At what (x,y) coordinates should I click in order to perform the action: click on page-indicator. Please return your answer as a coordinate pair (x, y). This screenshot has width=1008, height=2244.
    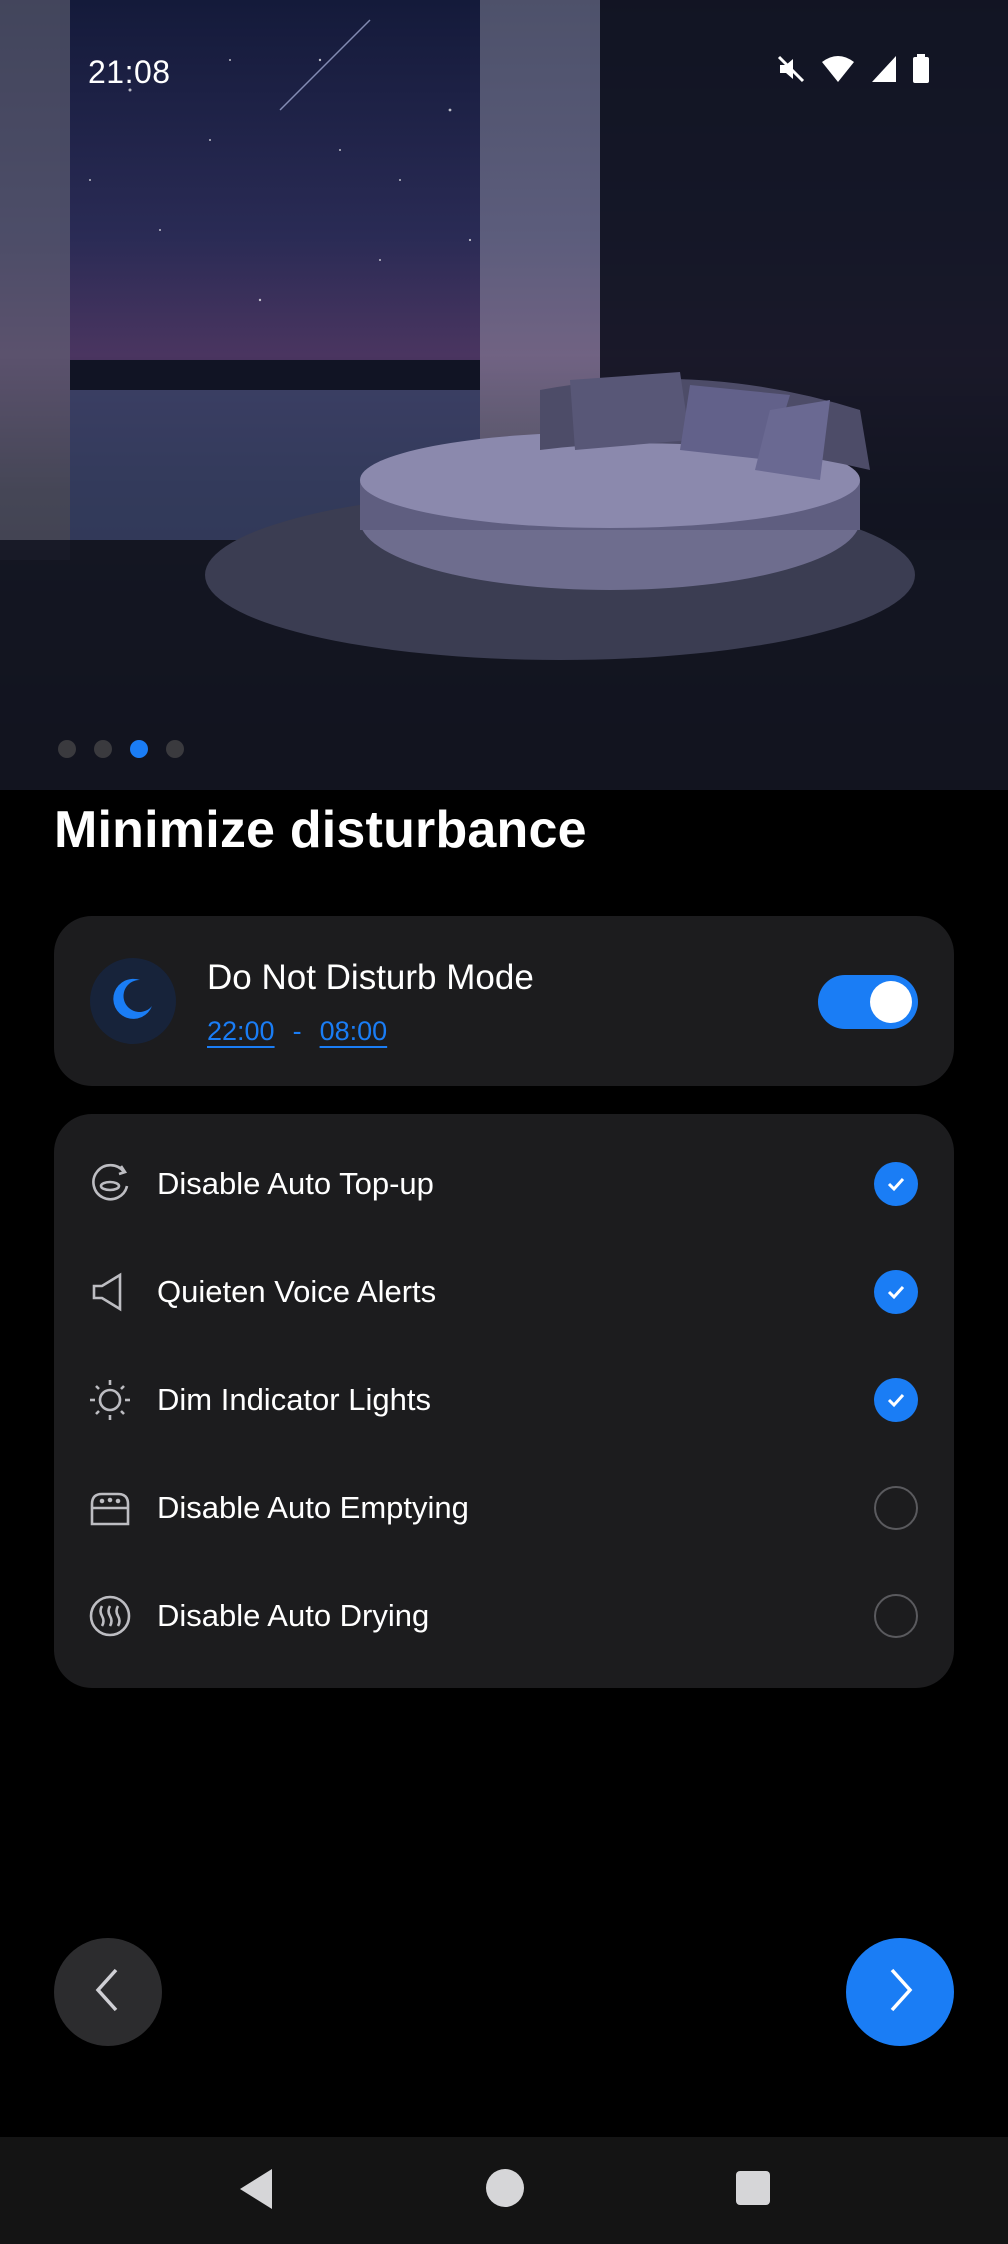
    Looking at the image, I should click on (121, 749).